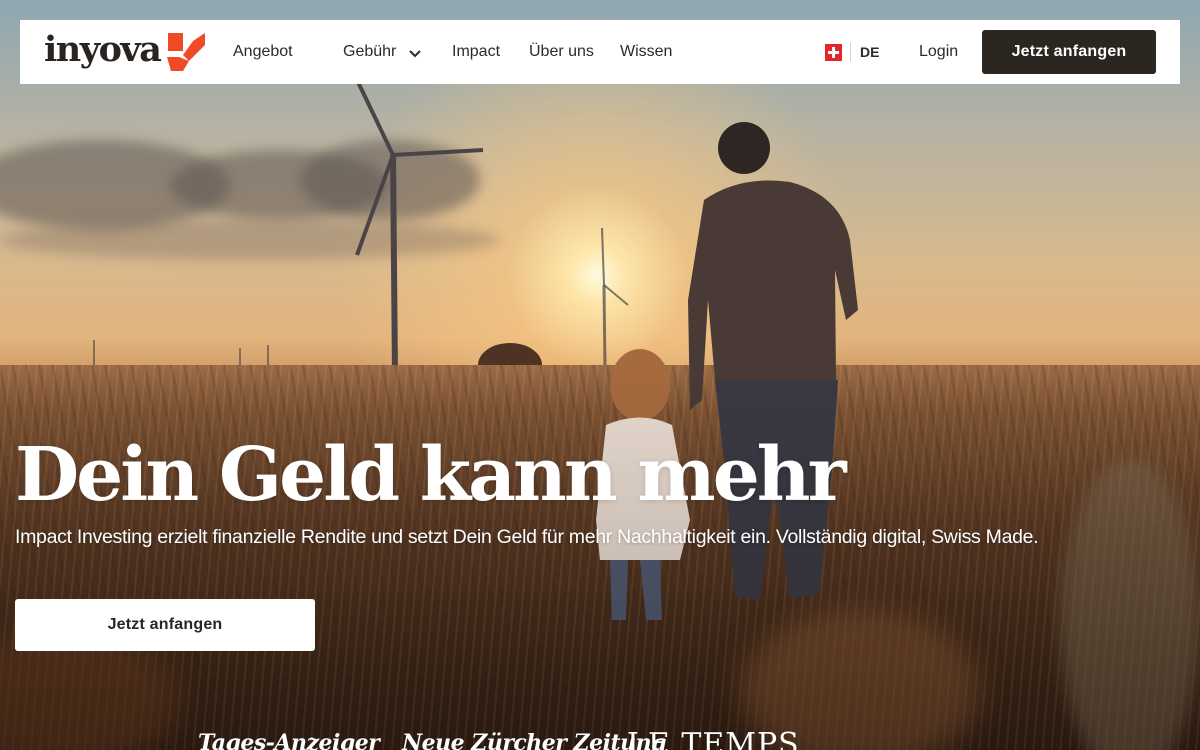 This screenshot has height=750, width=1200. I want to click on main-navigation: Angebot Gebühr Impact Über uns Wissen, so click(452, 52).